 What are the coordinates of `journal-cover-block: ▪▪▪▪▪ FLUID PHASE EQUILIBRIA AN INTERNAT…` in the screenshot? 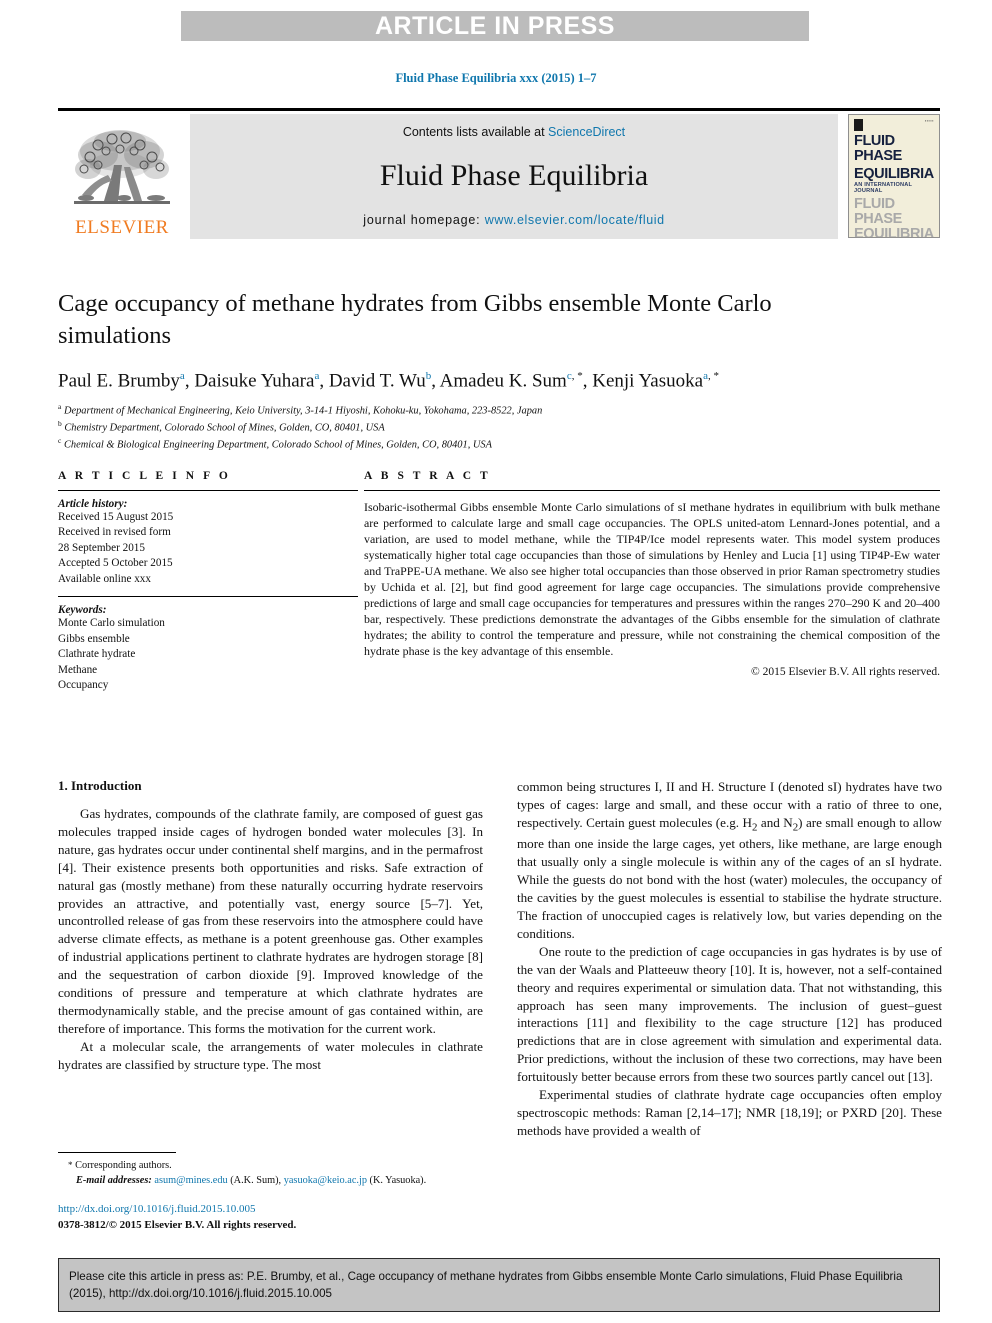 It's located at (892, 176).